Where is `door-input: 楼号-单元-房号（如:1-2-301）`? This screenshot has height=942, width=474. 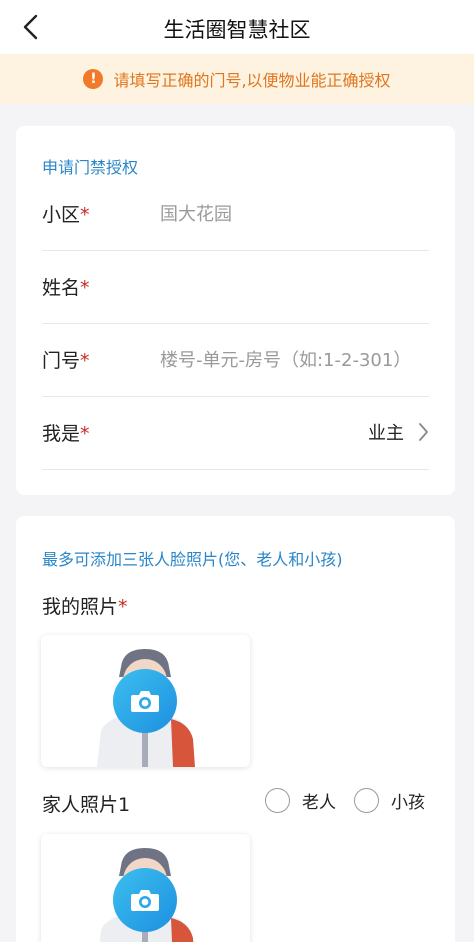 door-input: 楼号-单元-房号（如:1-2-301） is located at coordinates (285, 359).